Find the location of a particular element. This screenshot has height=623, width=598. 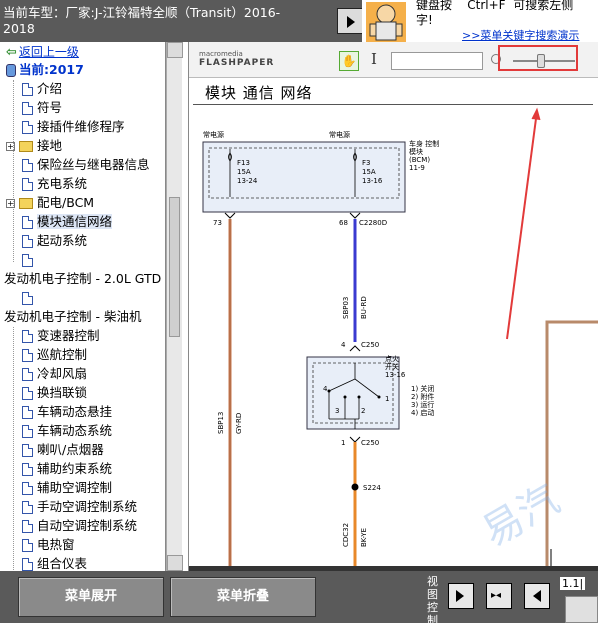

tree-item-label: 配电/BCM is located at coordinates (66, 202).